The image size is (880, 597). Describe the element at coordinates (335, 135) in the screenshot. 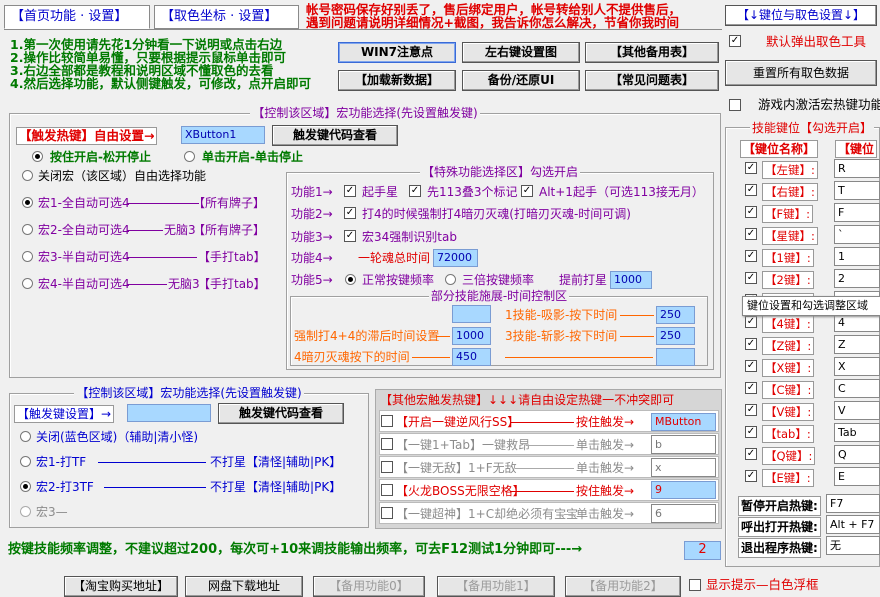

I see `main-hotkey-code-button: 触发键代码查看` at that location.